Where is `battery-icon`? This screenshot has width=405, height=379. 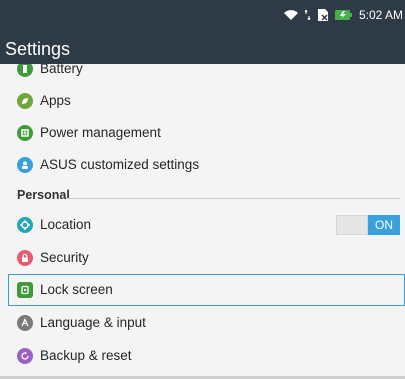
battery-icon is located at coordinates (25, 70).